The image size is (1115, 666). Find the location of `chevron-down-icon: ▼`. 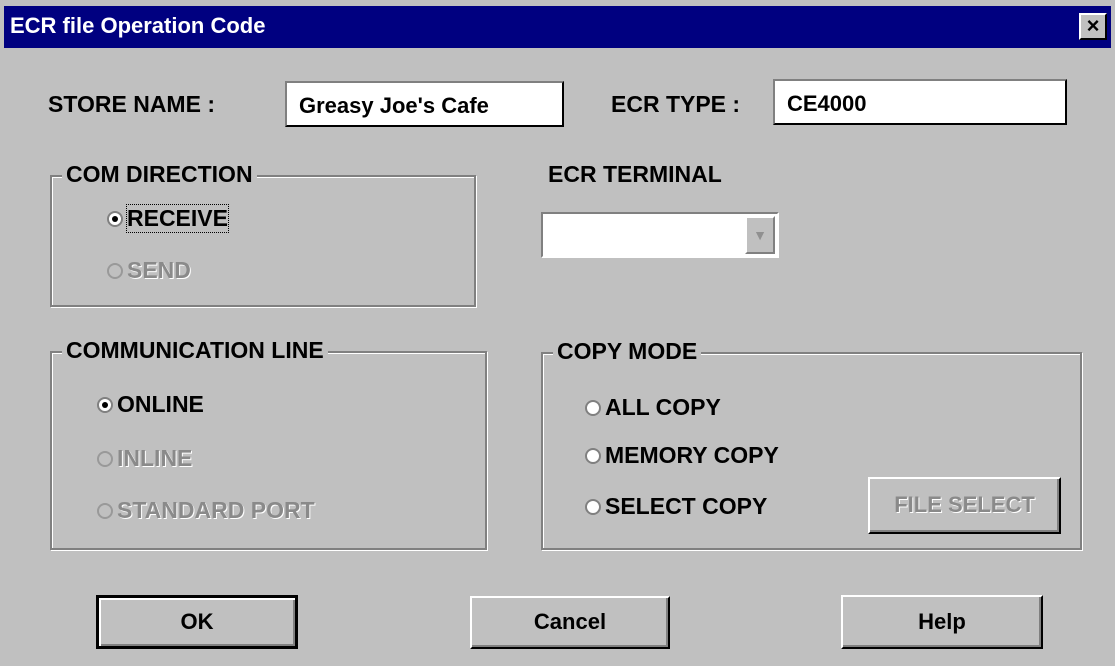

chevron-down-icon: ▼ is located at coordinates (760, 235).